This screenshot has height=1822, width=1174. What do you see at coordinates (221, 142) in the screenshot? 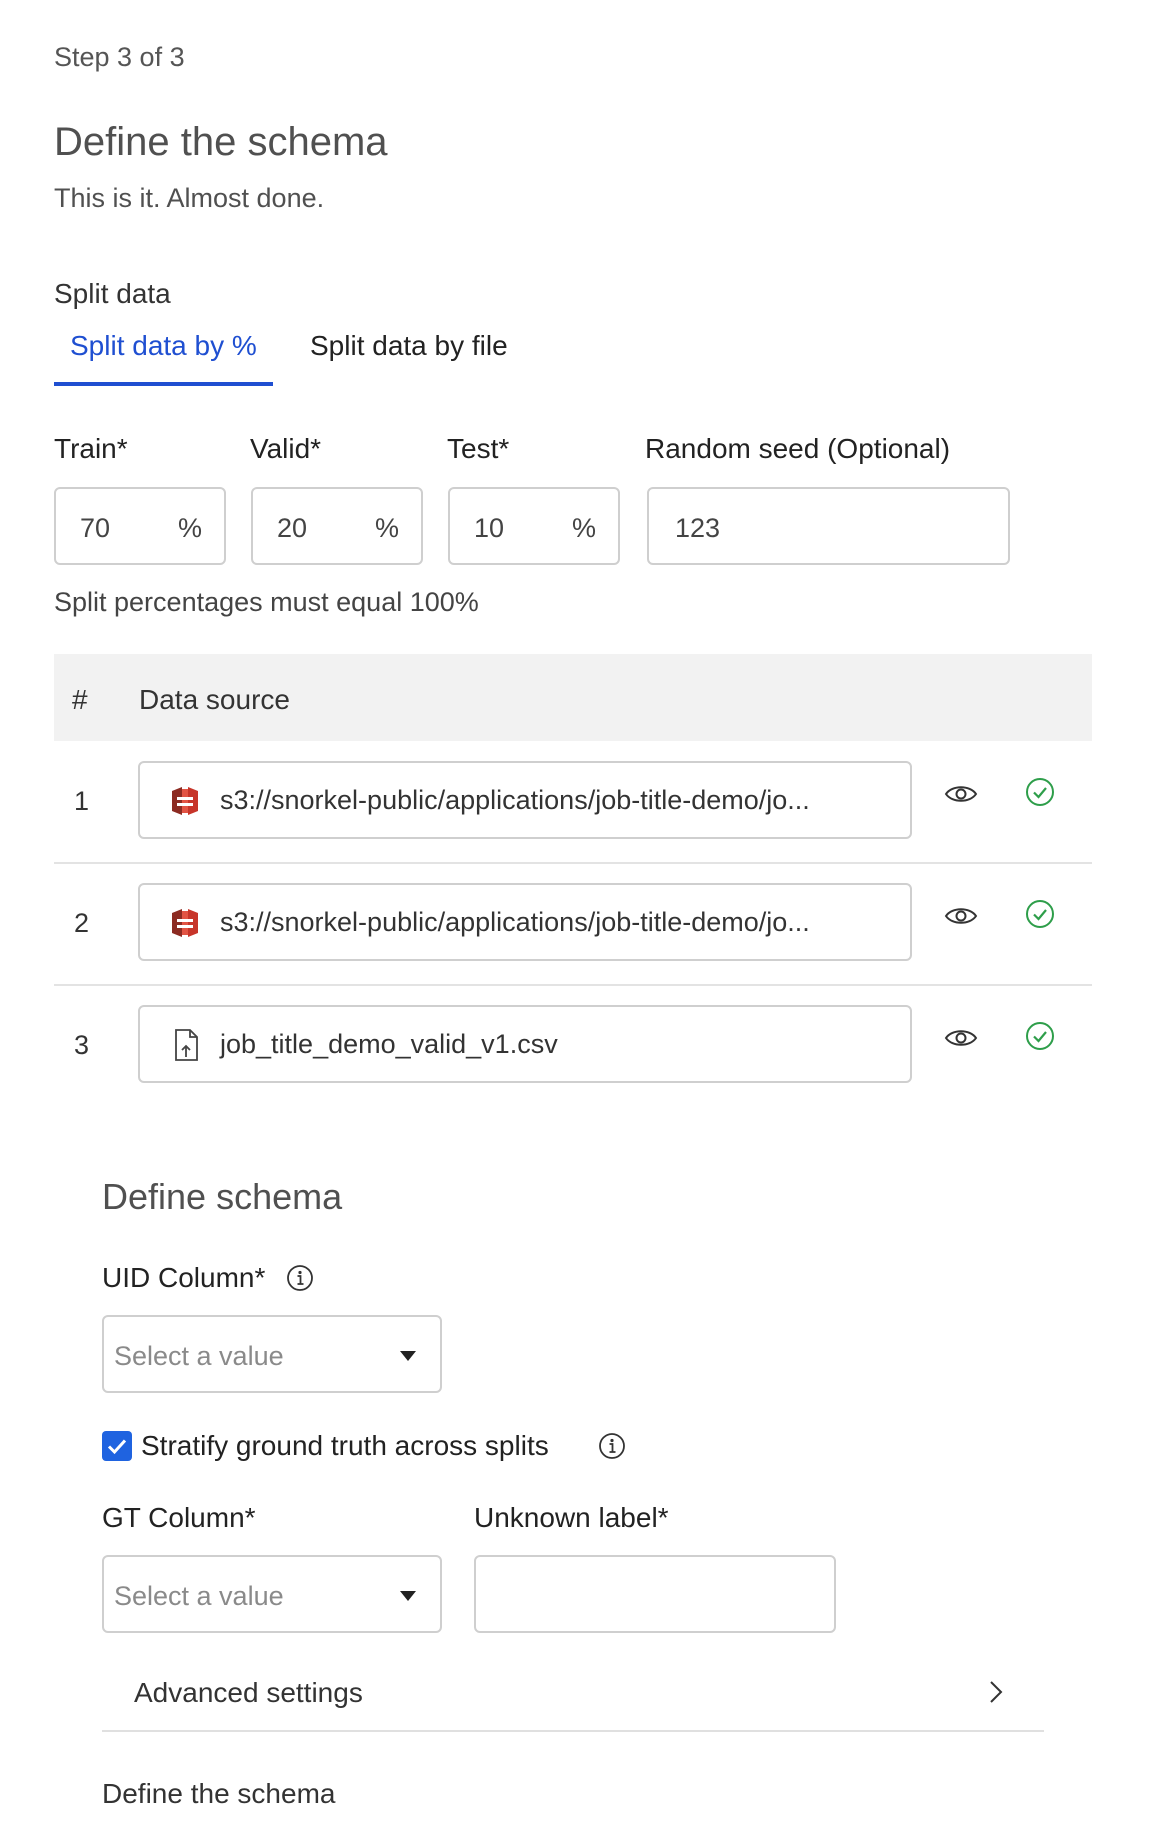
I see `page-title: Define the schema` at bounding box center [221, 142].